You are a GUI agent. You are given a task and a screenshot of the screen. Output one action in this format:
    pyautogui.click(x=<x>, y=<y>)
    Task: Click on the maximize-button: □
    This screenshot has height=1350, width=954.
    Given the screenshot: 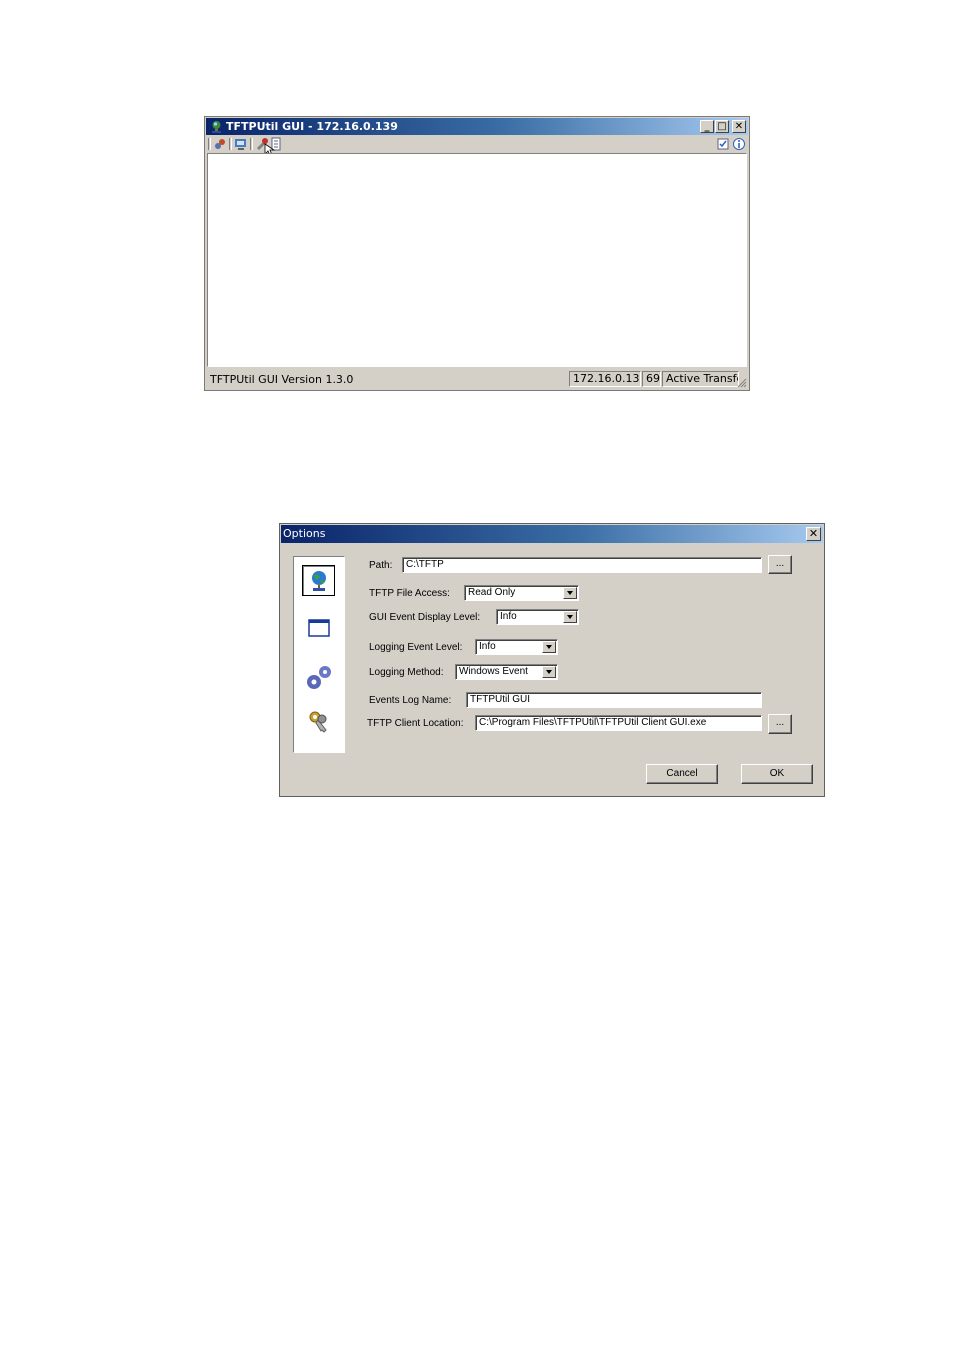 What is the action you would take?
    pyautogui.click(x=722, y=126)
    